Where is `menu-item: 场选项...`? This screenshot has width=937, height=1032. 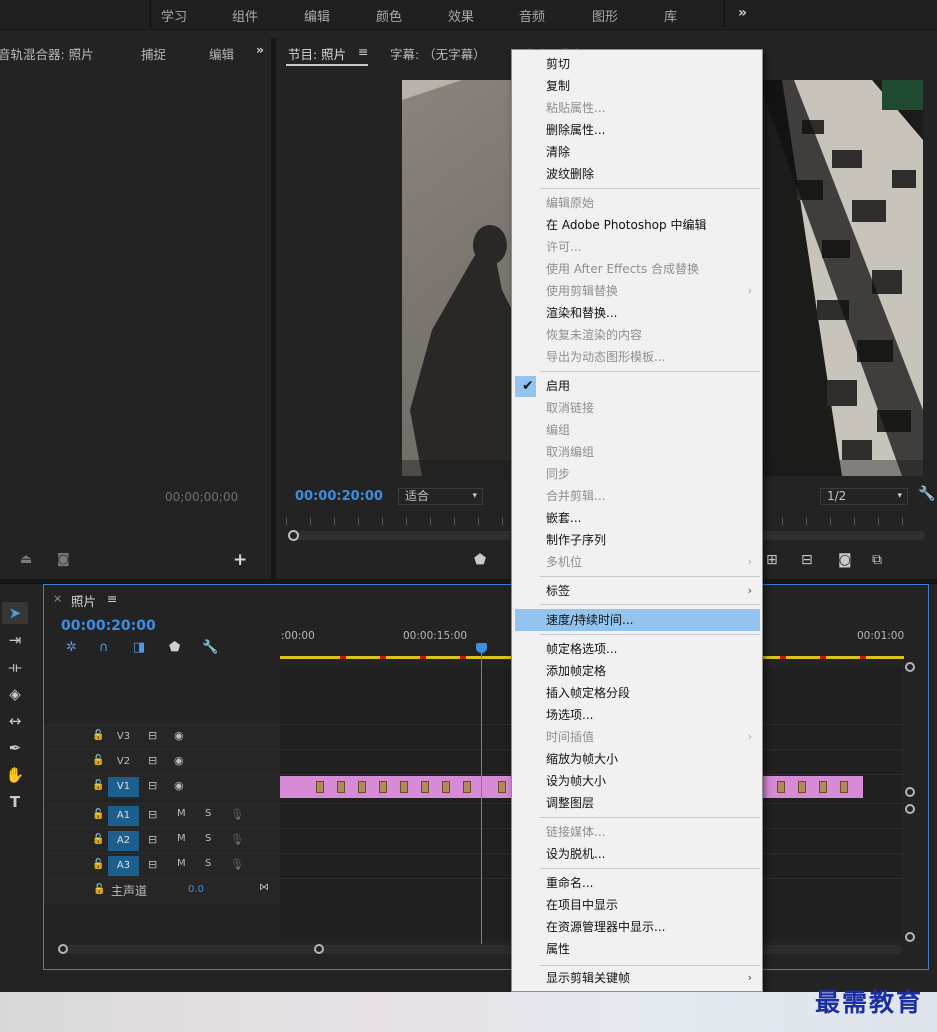
menu-item: 场选项... is located at coordinates (637, 715).